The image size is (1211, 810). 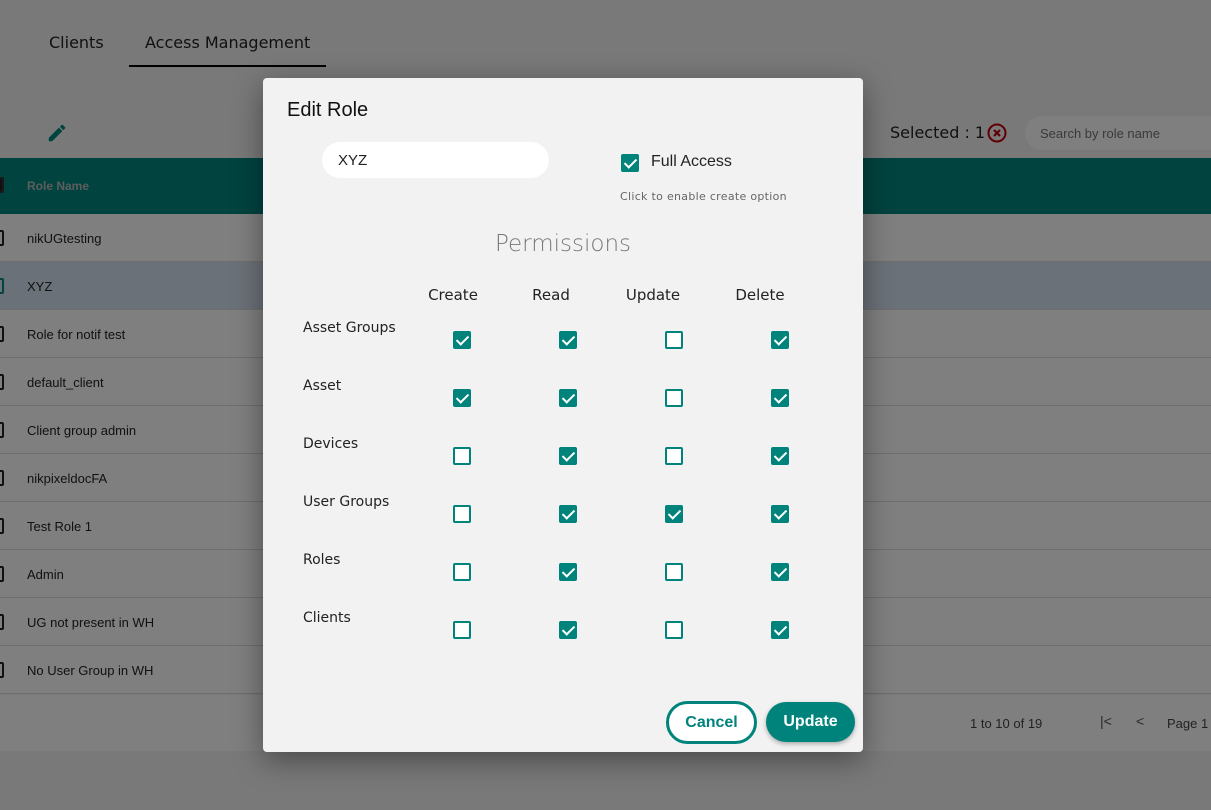 What do you see at coordinates (327, 618) in the screenshot?
I see `permission-row-label: Clients` at bounding box center [327, 618].